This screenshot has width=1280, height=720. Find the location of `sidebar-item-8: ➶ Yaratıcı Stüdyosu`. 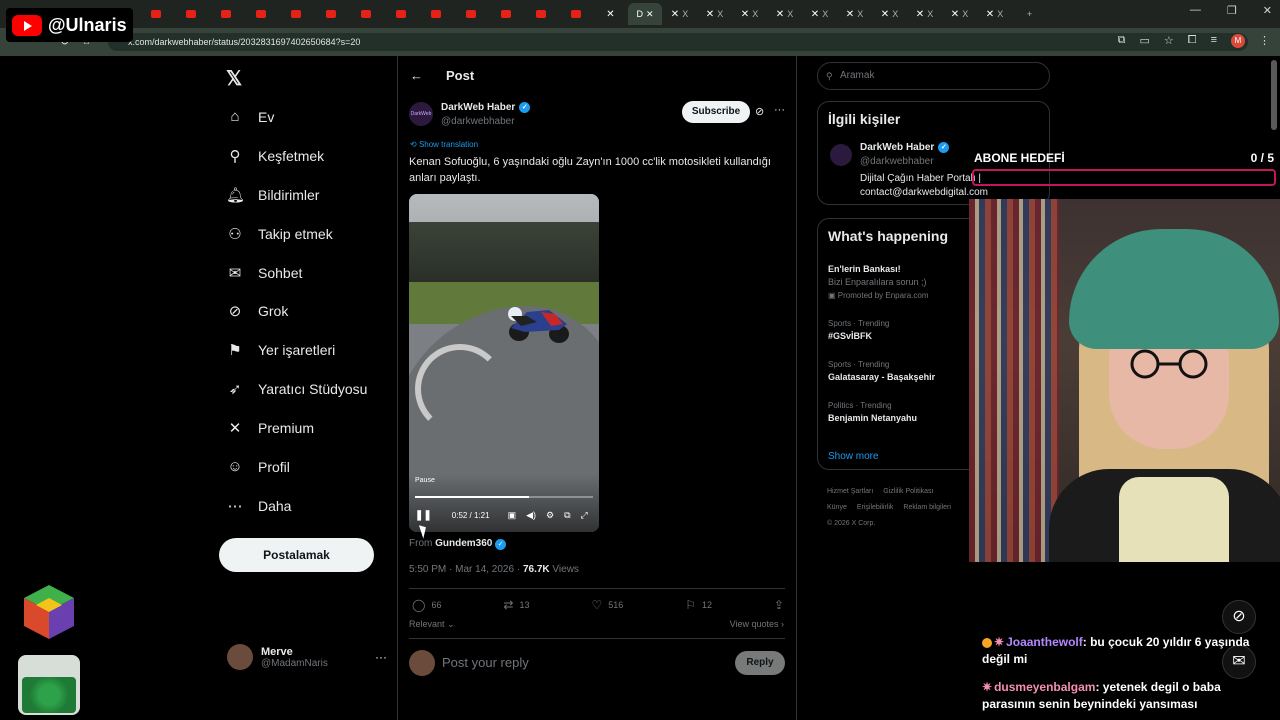

sidebar-item-8: ➶ Yaratıcı Stüdyosu is located at coordinates (297, 389).